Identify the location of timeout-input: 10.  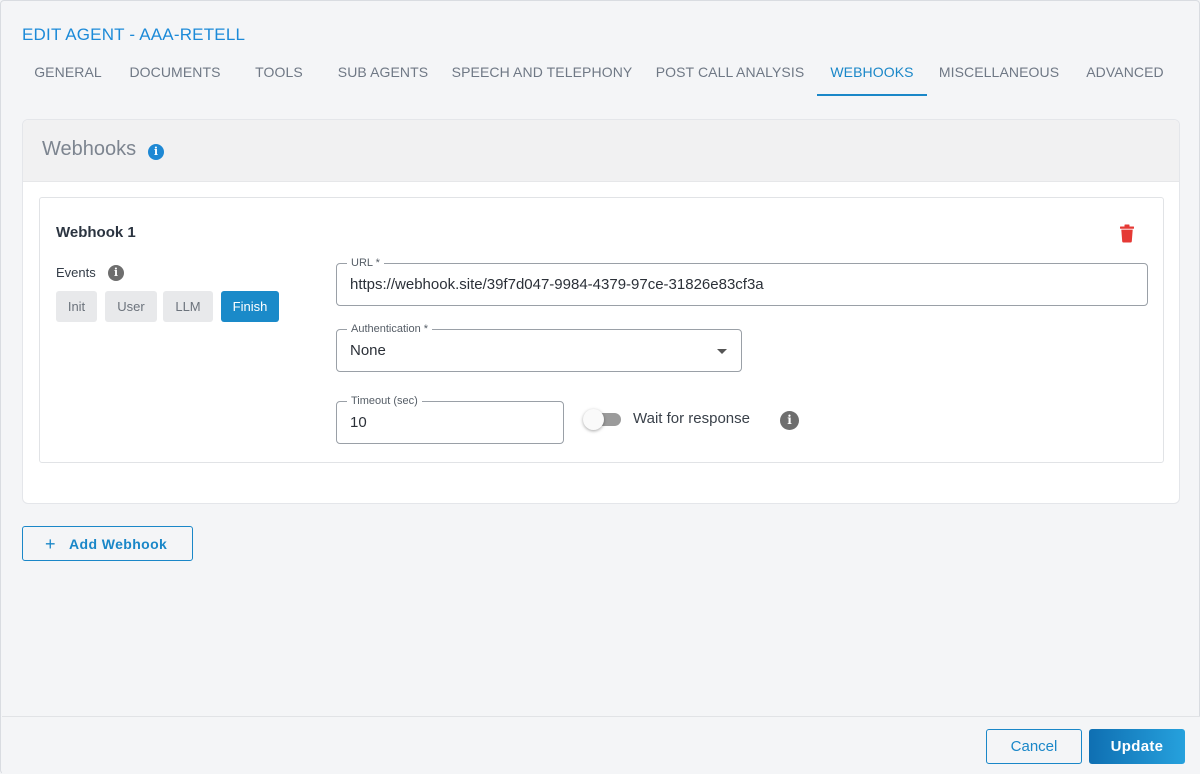
(358, 422).